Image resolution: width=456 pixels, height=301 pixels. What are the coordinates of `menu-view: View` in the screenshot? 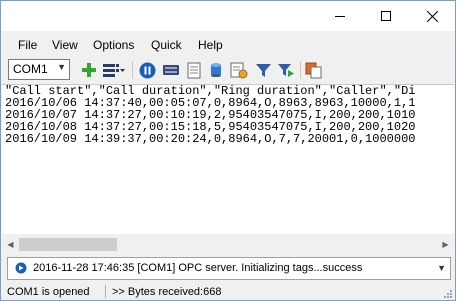 It's located at (65, 45).